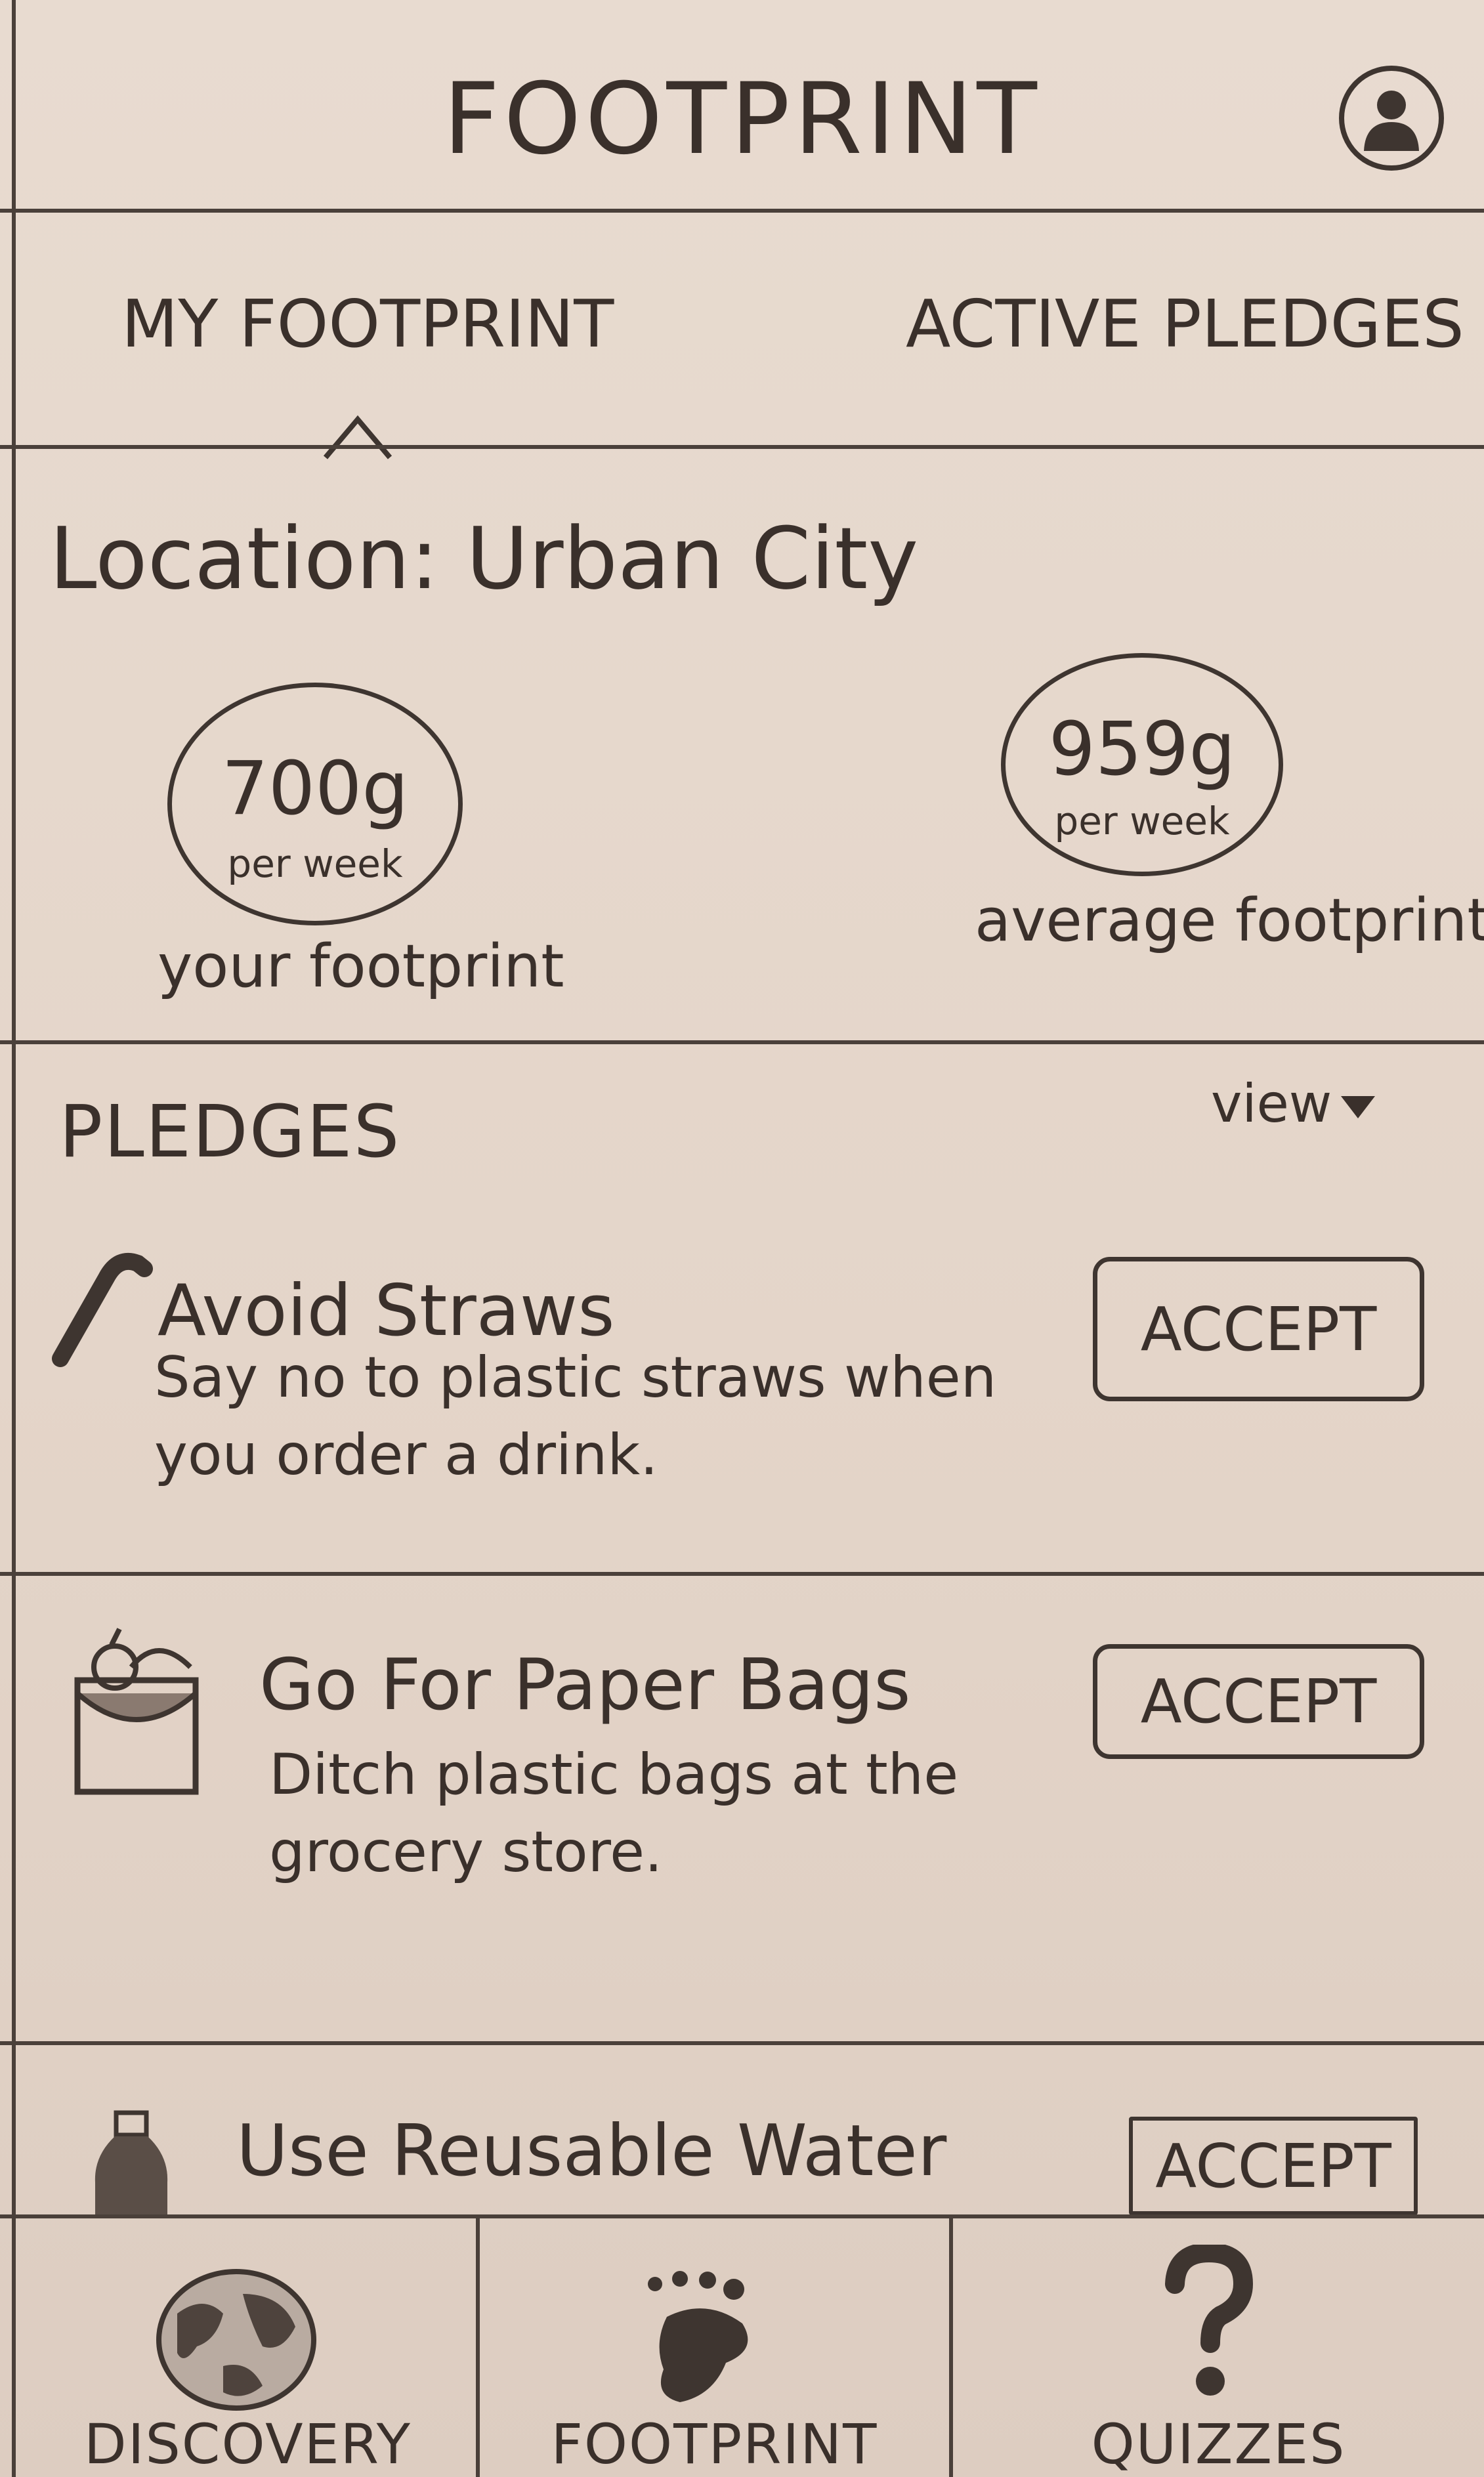 Image resolution: width=1484 pixels, height=2477 pixels. Describe the element at coordinates (1358, 1107) in the screenshot. I see `caret-down-icon` at that location.